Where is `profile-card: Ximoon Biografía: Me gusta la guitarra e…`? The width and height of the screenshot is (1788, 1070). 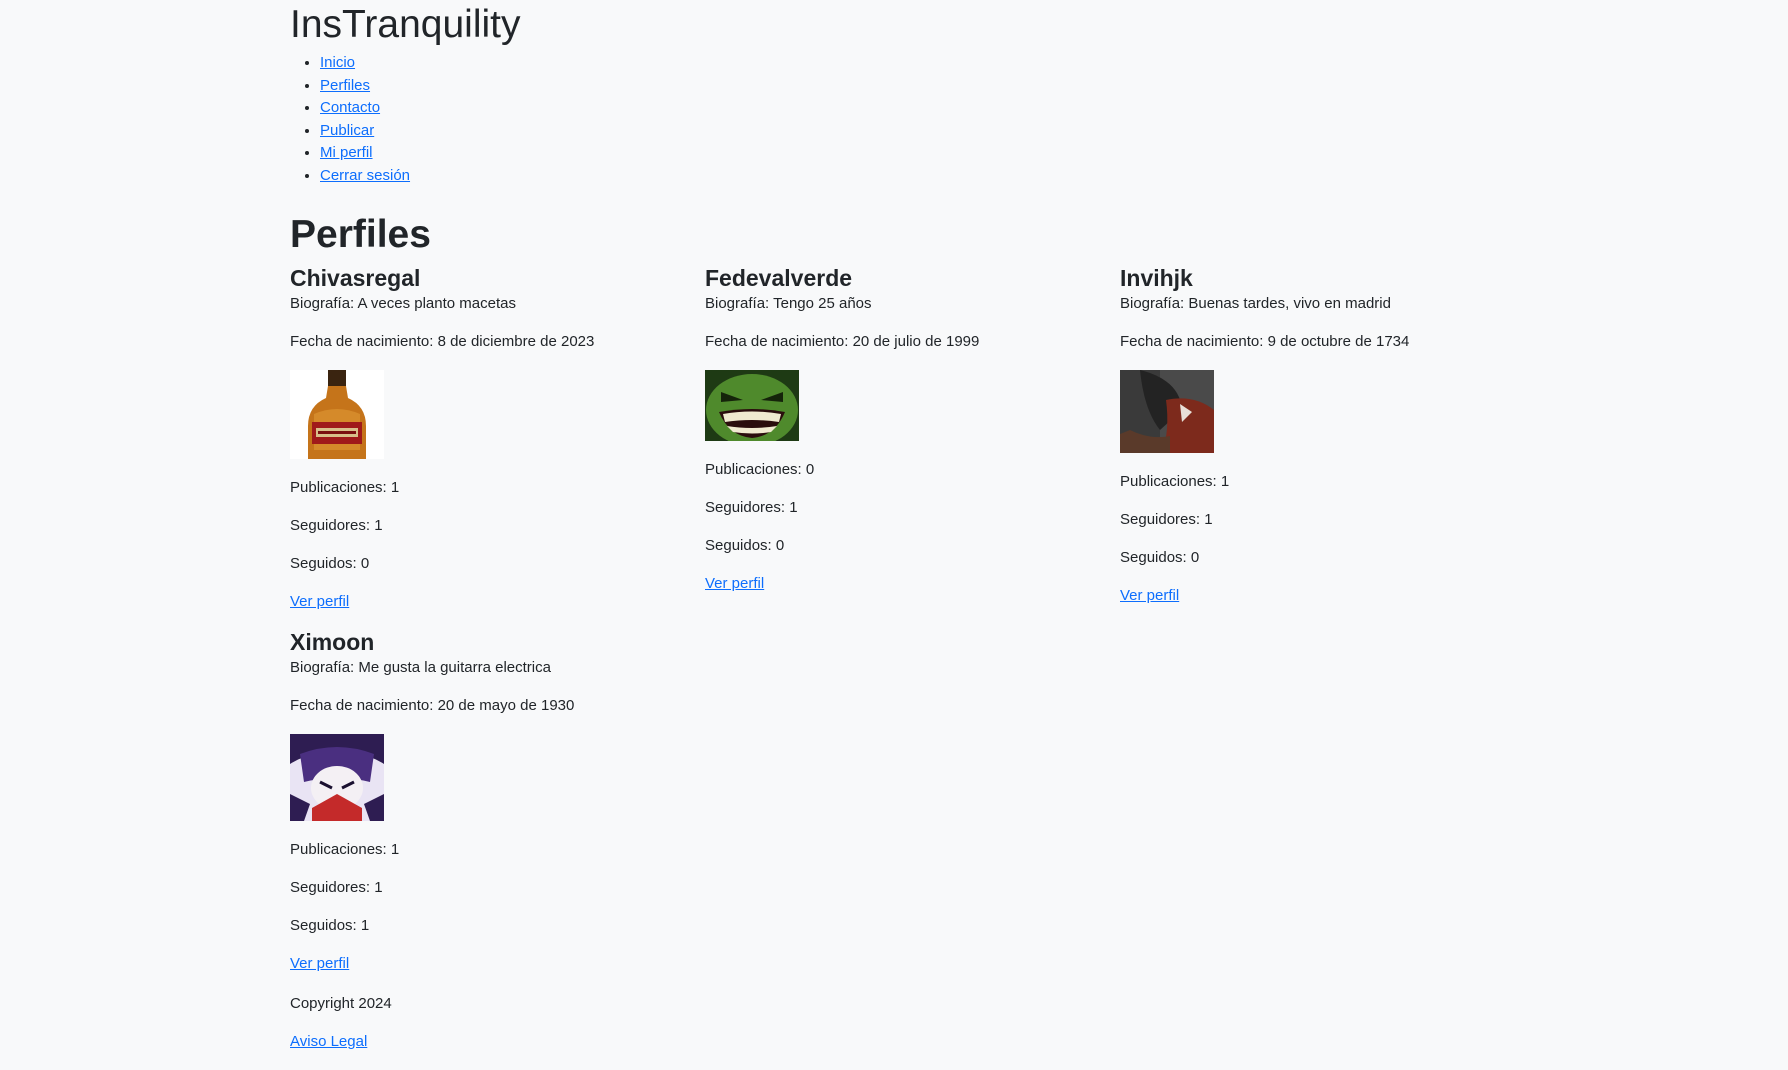
profile-card: Ximoon Biografía: Me gusta la guitarra e… is located at coordinates (490, 810).